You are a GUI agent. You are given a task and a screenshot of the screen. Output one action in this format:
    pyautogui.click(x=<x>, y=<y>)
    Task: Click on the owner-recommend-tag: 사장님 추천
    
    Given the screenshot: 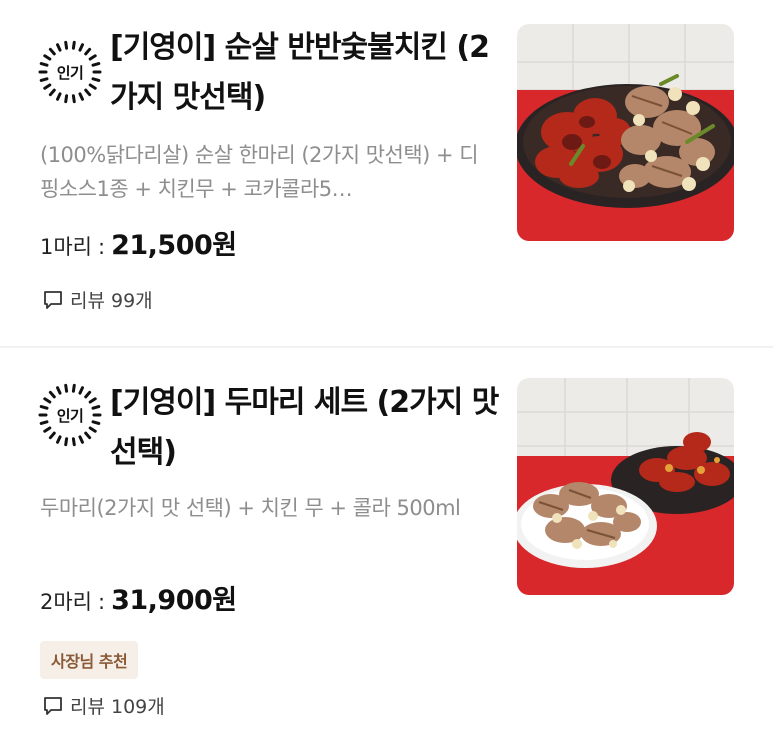 What is the action you would take?
    pyautogui.click(x=89, y=660)
    